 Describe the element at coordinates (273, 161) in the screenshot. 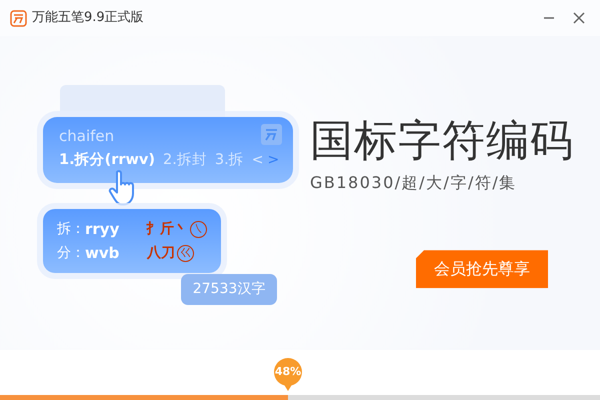

I see `next-page-button: >` at that location.